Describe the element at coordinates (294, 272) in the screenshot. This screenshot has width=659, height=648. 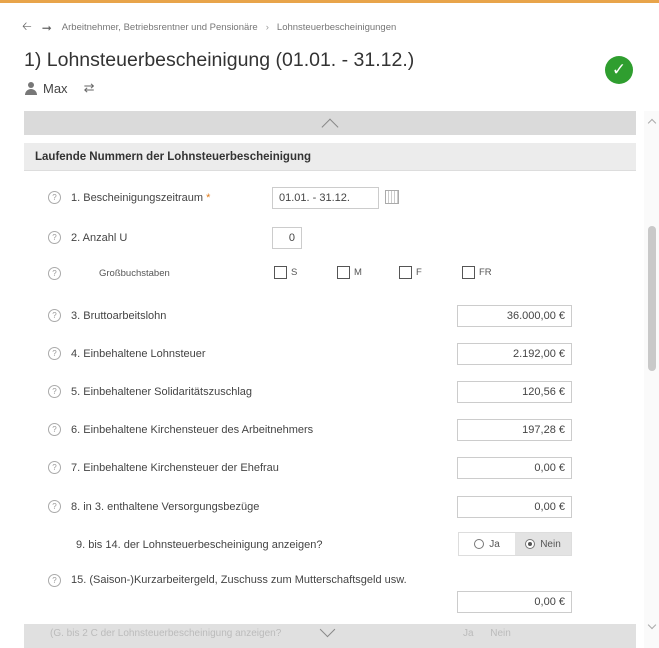
I see `checkbox-label: S` at that location.